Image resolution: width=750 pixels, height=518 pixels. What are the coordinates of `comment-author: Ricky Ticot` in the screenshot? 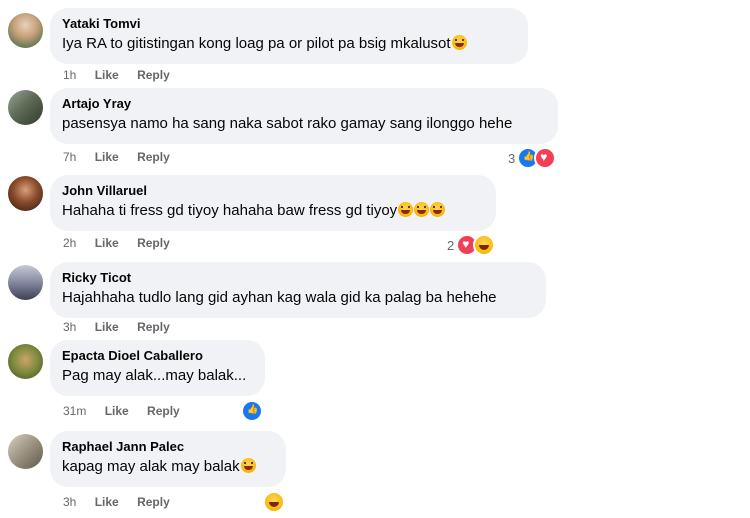 It's located at (298, 278).